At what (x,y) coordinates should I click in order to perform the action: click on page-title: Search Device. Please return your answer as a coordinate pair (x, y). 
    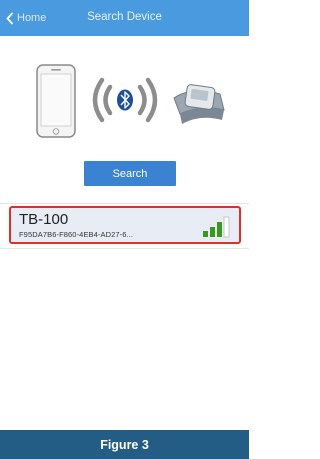
    Looking at the image, I should click on (124, 17).